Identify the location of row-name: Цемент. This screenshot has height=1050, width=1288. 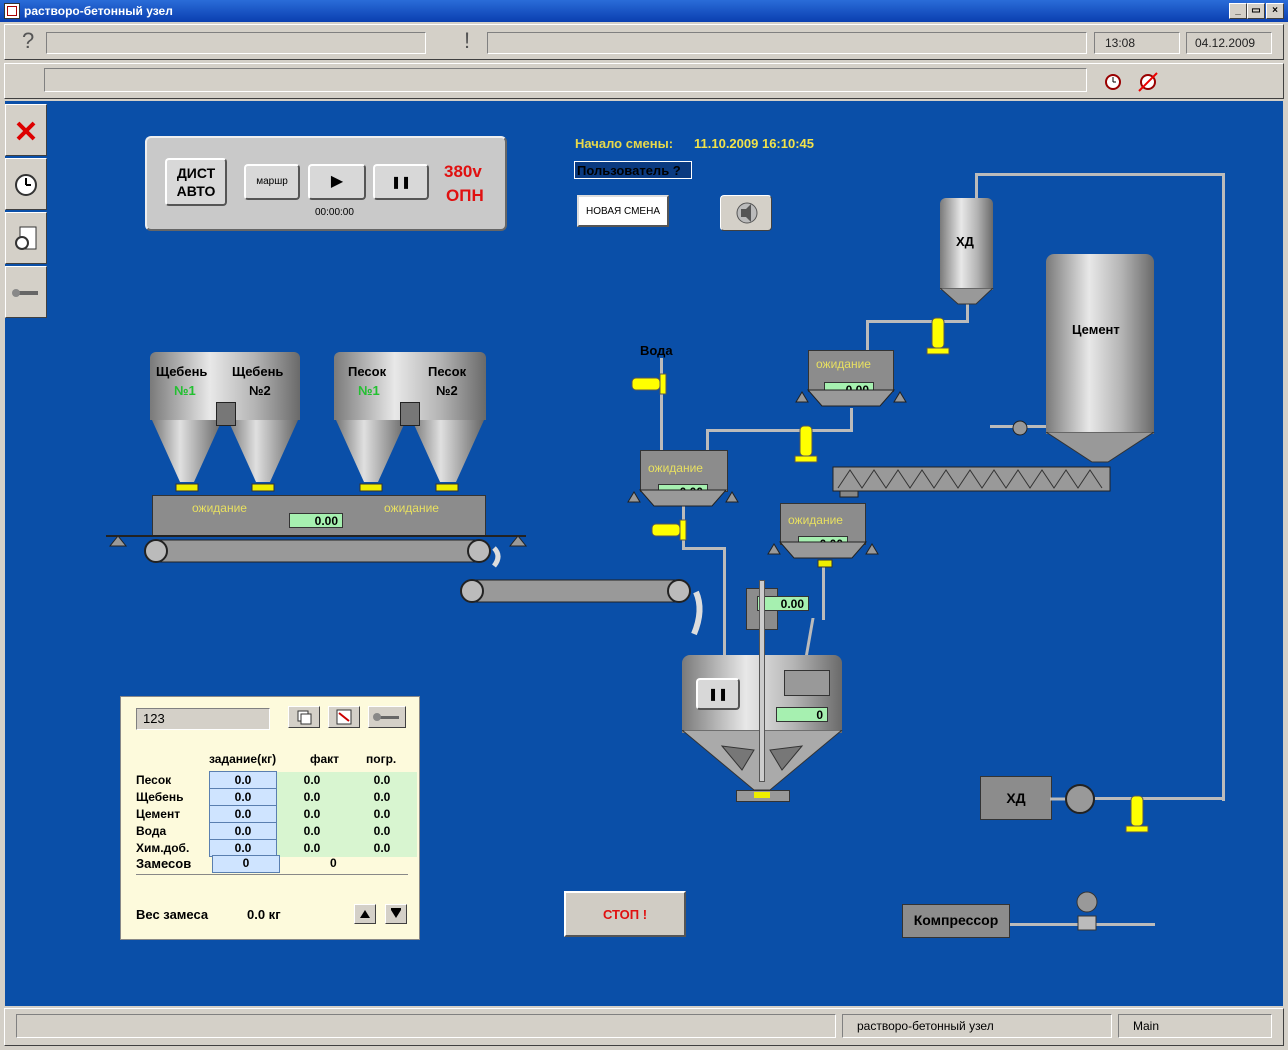
(158, 814).